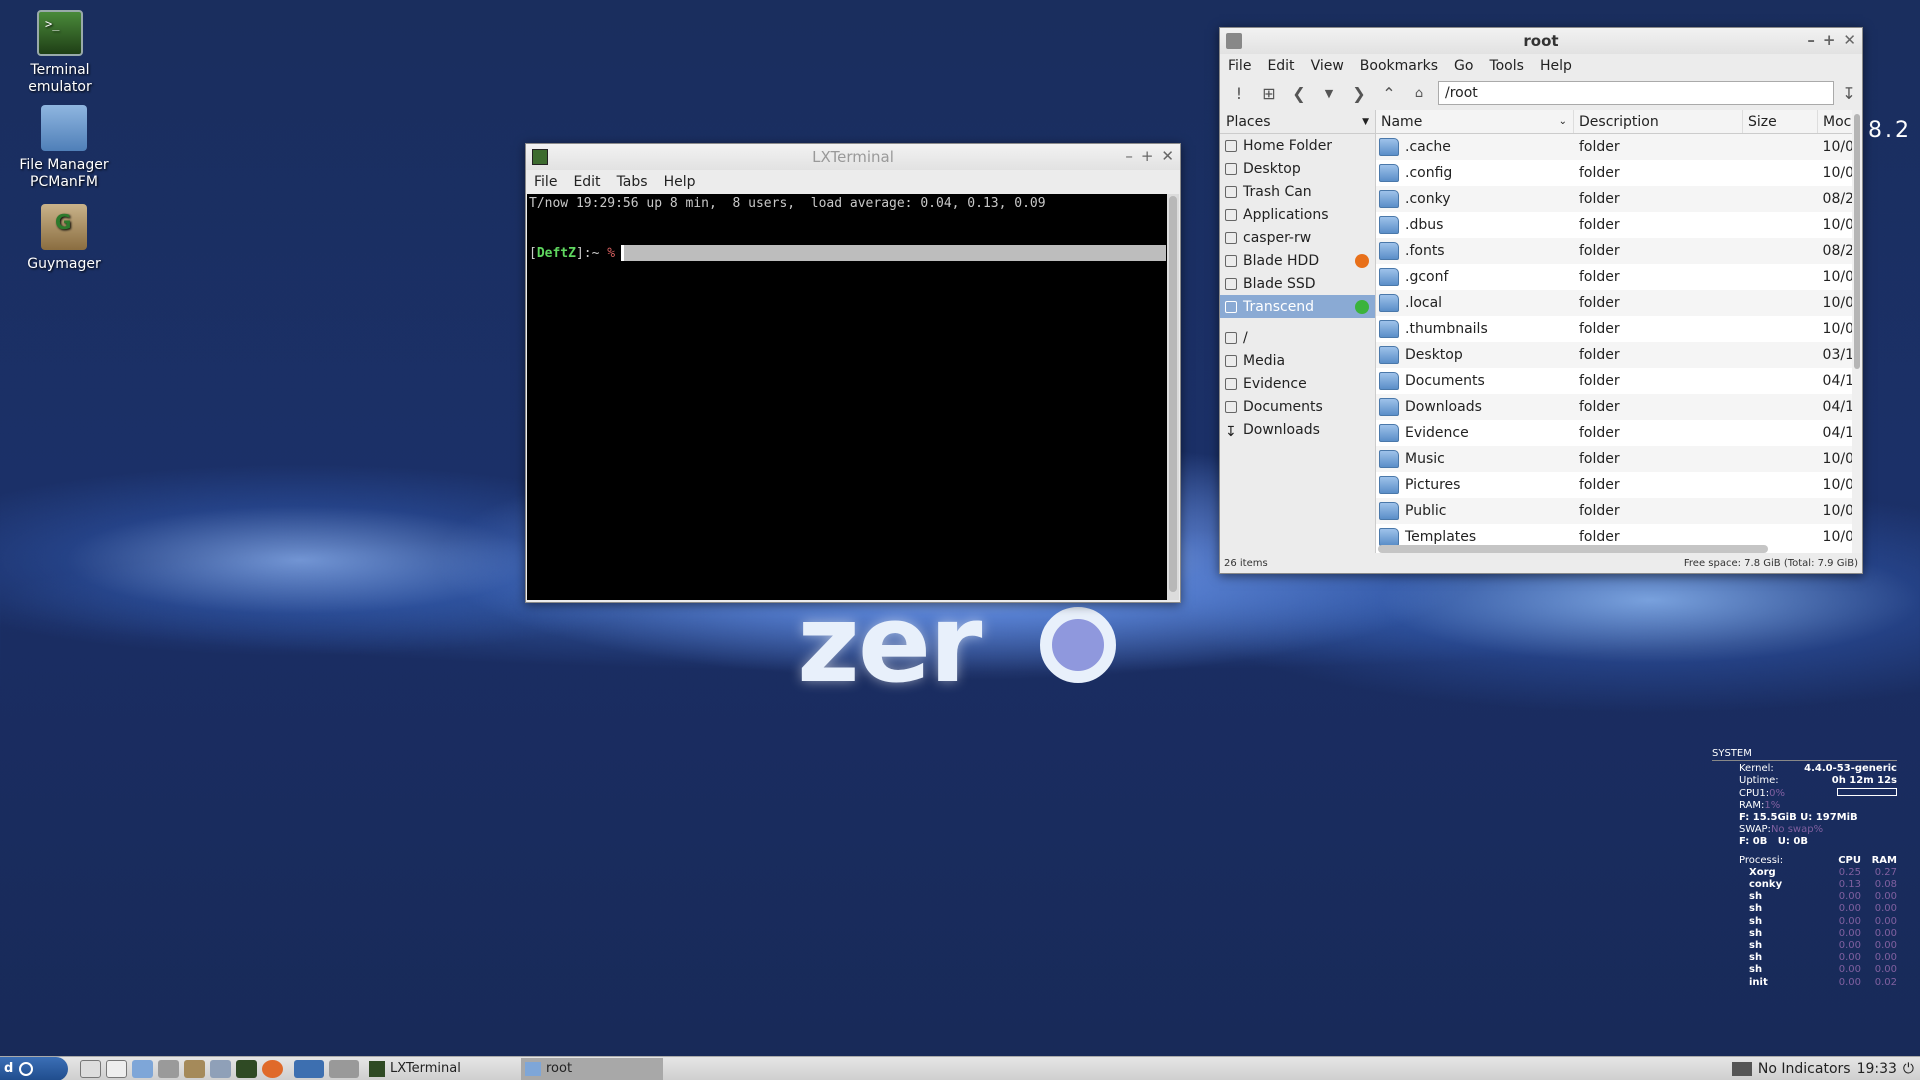 This screenshot has height=1080, width=1920. I want to click on bookmark-root: /, so click(1297, 337).